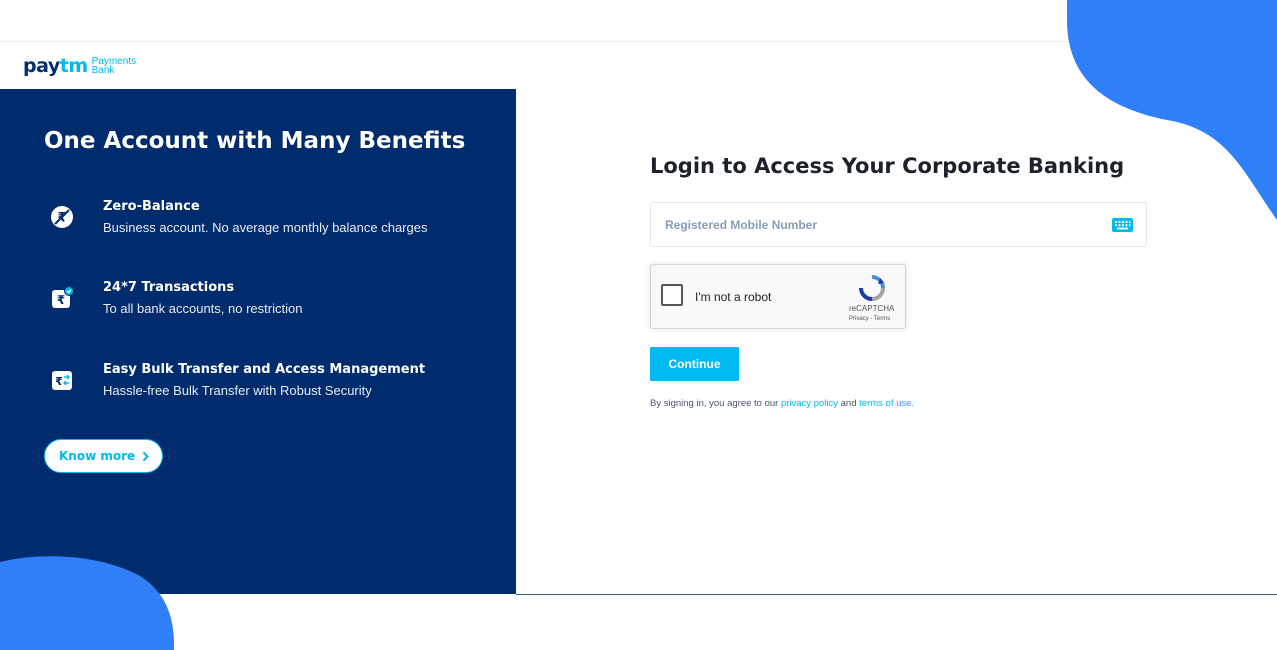  I want to click on recaptcha-checkbox, so click(672, 295).